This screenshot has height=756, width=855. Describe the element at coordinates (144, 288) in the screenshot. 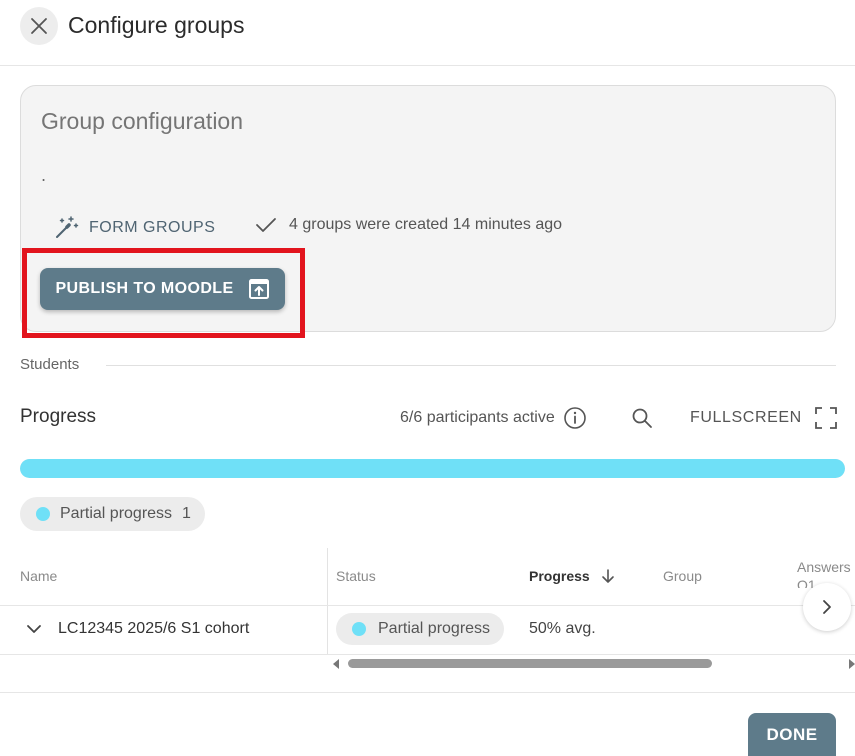

I see `publish-label: PUBLISH TO MOODLE` at that location.